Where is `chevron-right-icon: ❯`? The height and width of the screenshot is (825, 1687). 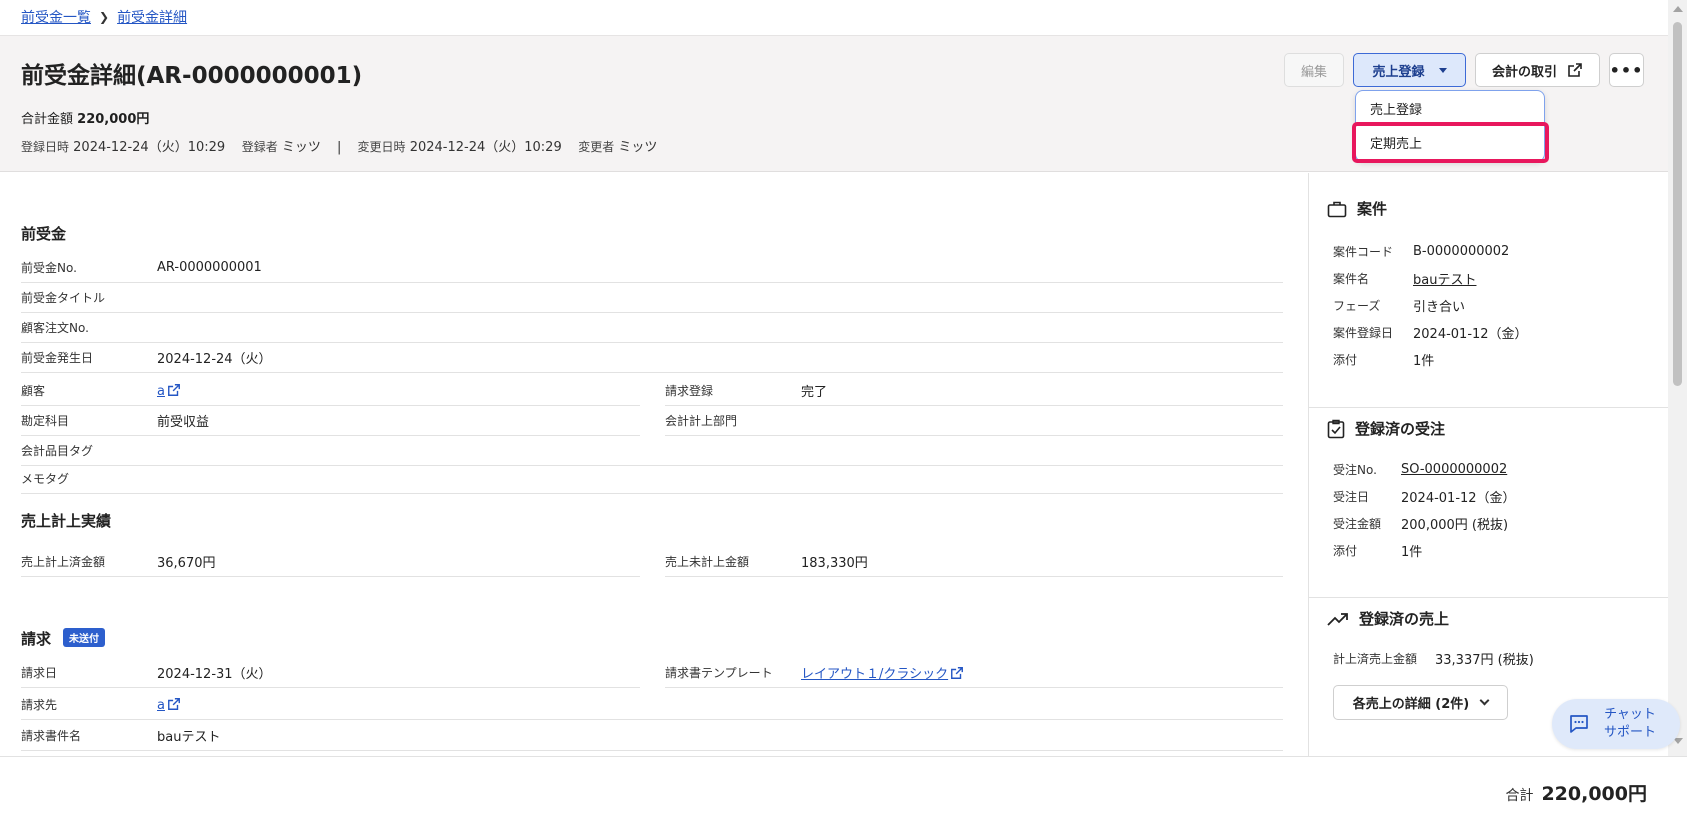 chevron-right-icon: ❯ is located at coordinates (104, 17).